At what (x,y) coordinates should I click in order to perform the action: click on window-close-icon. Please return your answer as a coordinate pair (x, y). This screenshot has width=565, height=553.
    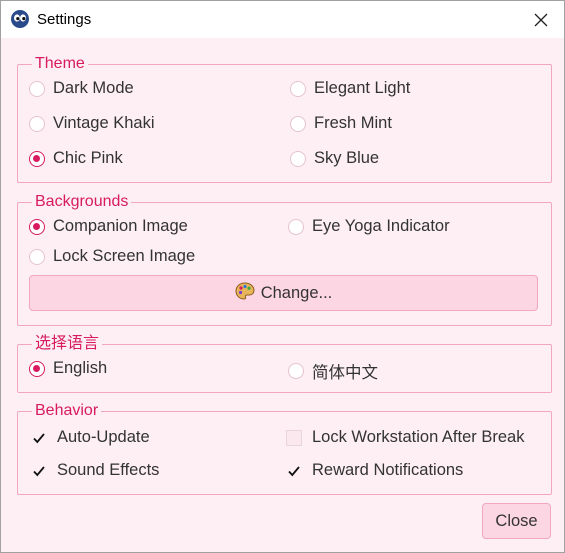
    Looking at the image, I should click on (541, 20).